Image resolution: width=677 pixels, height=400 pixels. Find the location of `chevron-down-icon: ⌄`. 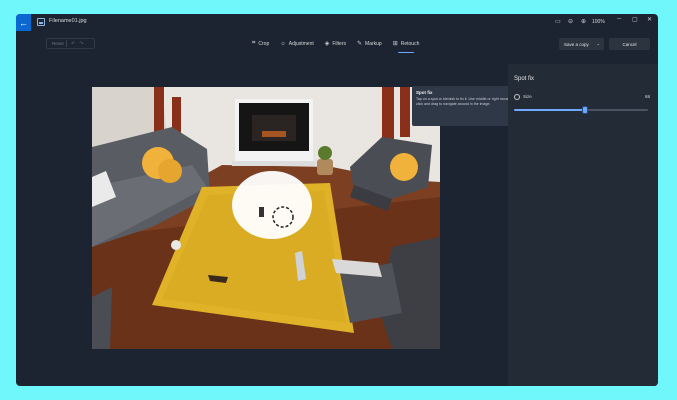

chevron-down-icon: ⌄ is located at coordinates (598, 43).